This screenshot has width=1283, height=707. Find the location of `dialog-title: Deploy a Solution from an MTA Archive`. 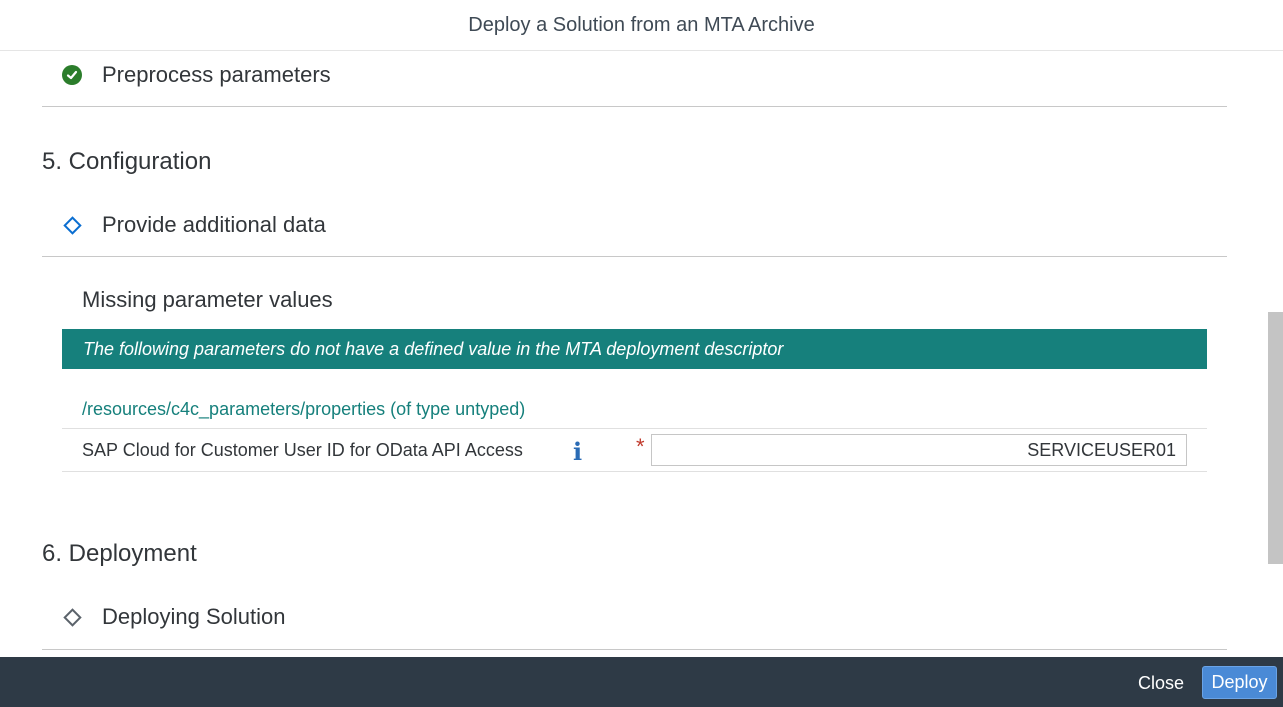

dialog-title: Deploy a Solution from an MTA Archive is located at coordinates (641, 24).